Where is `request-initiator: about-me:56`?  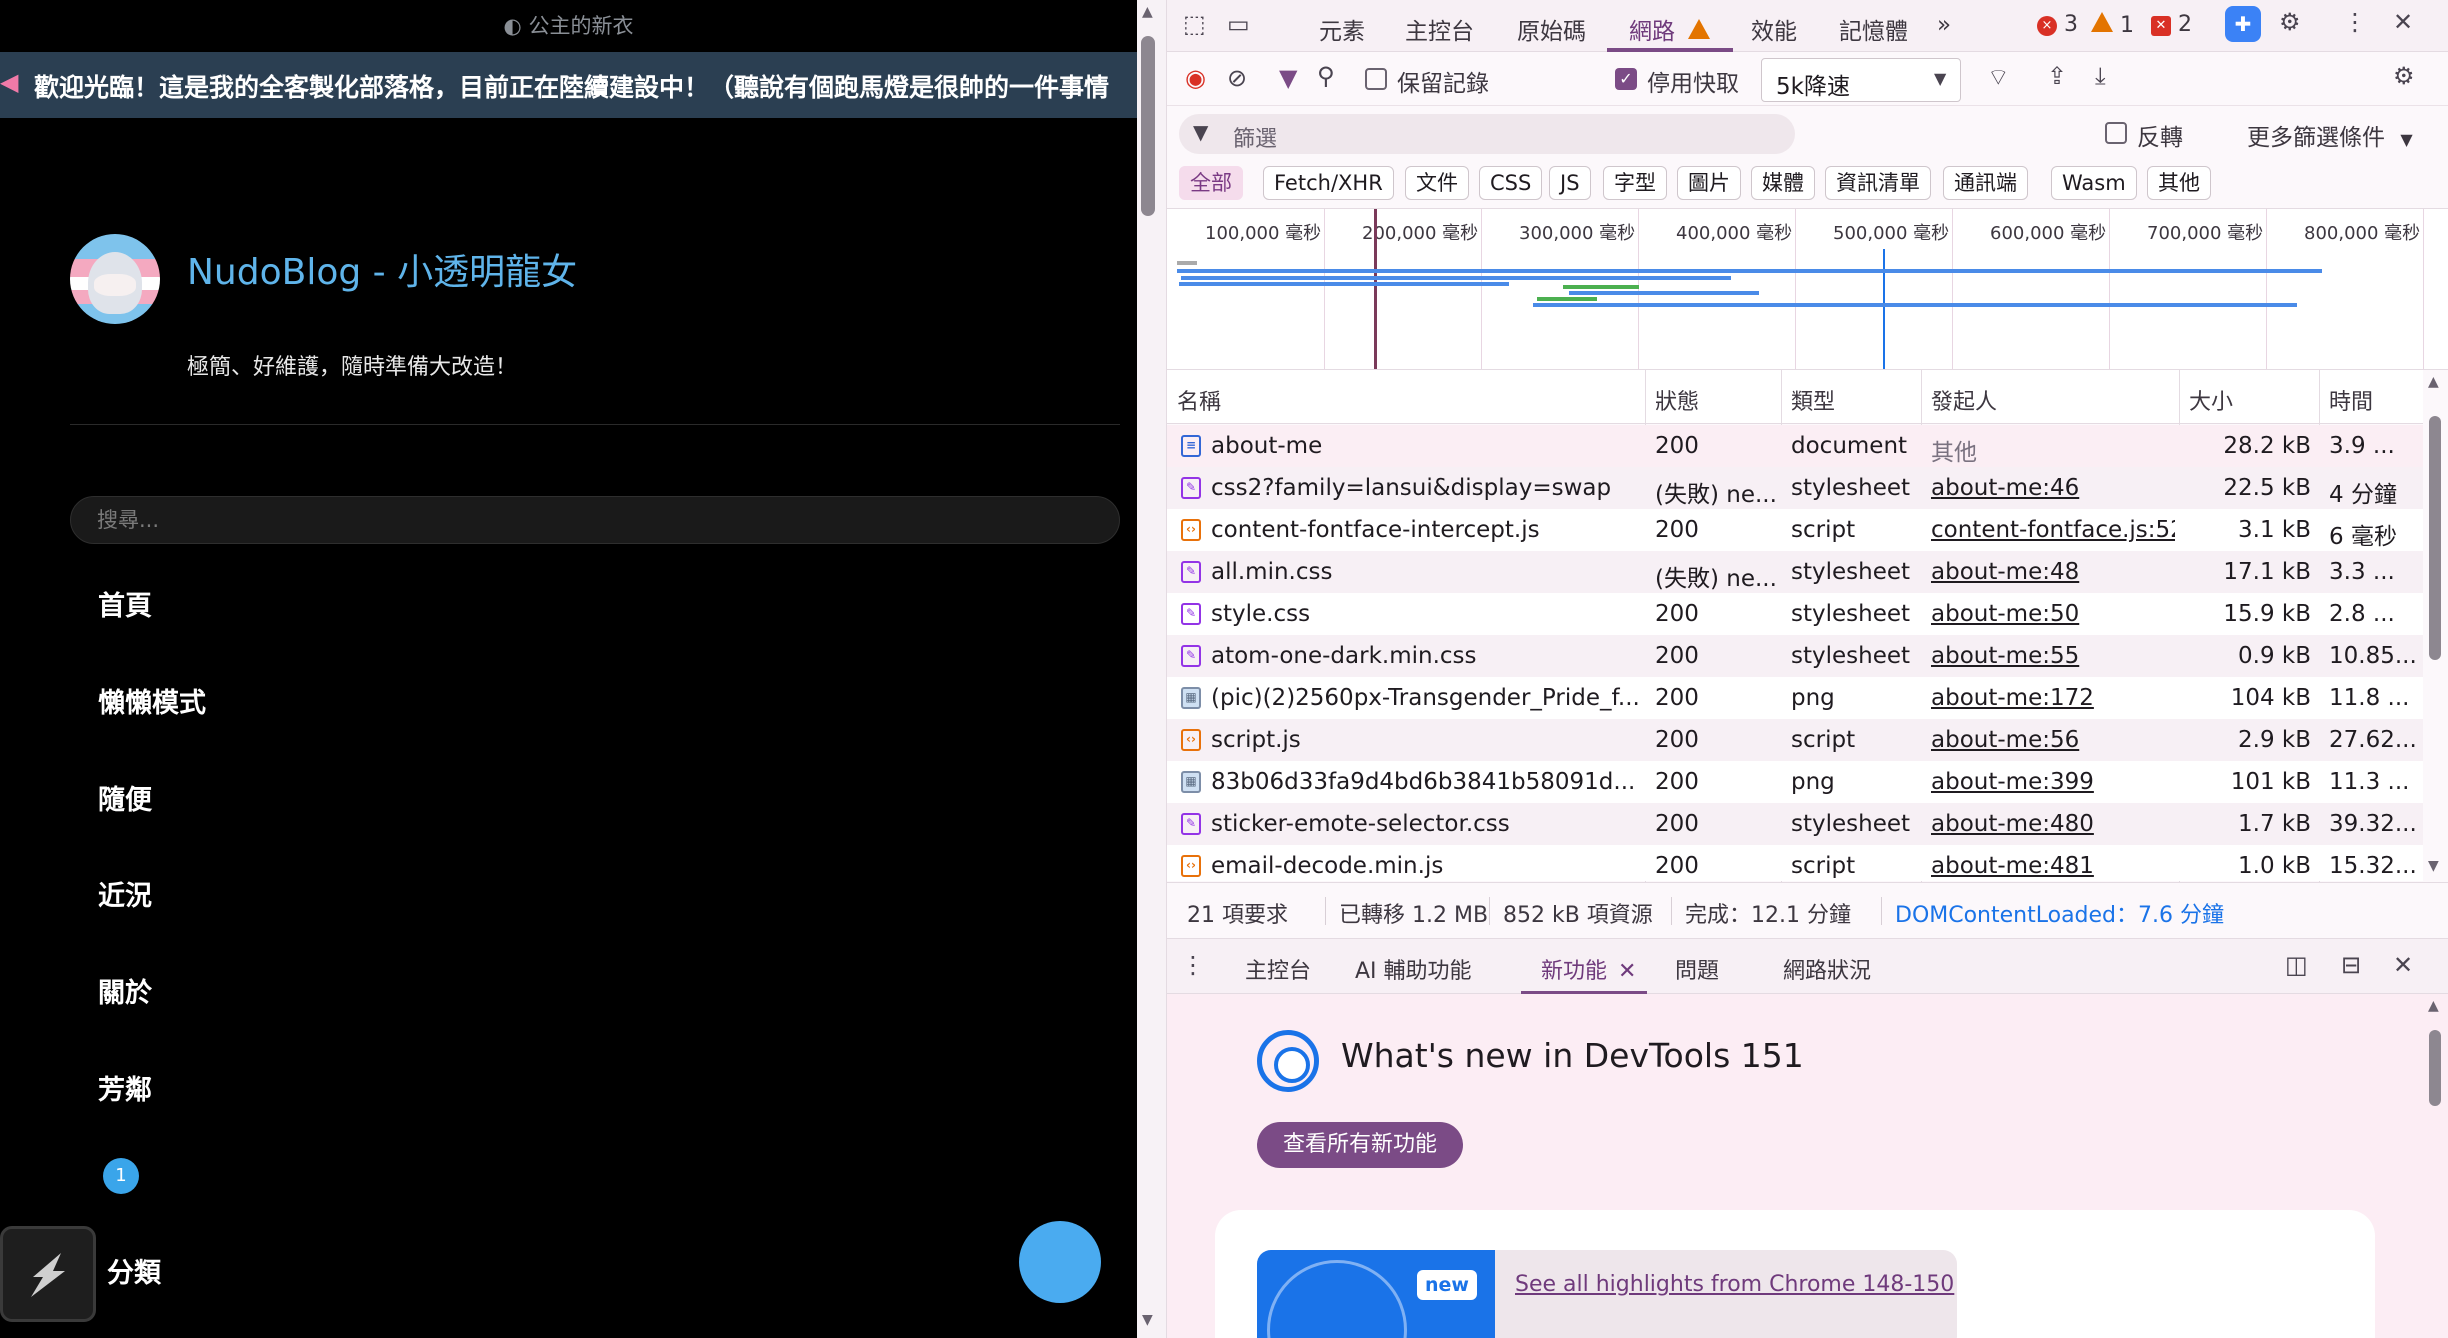
request-initiator: about-me:56 is located at coordinates (2053, 740).